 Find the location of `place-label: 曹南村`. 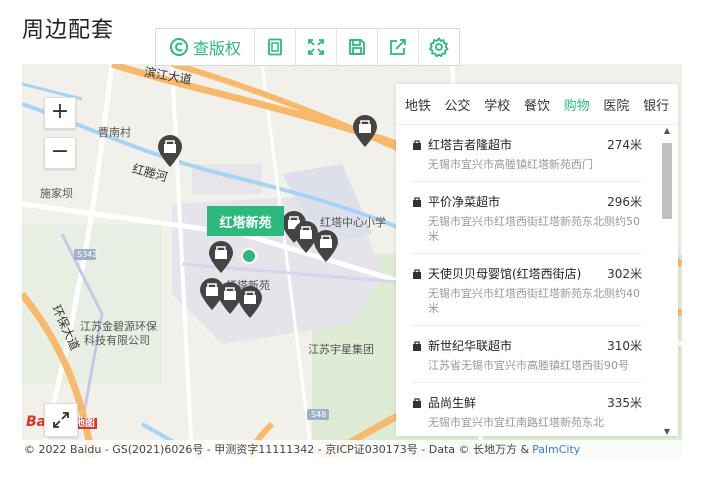

place-label: 曹南村 is located at coordinates (114, 132).